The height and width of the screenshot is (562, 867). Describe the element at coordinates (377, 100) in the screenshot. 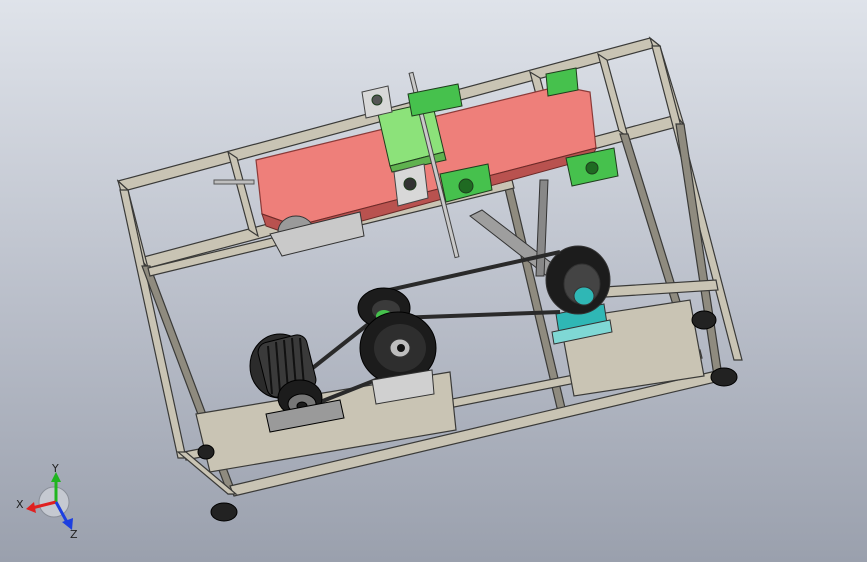

I see `tensioner-upper-bolt` at that location.